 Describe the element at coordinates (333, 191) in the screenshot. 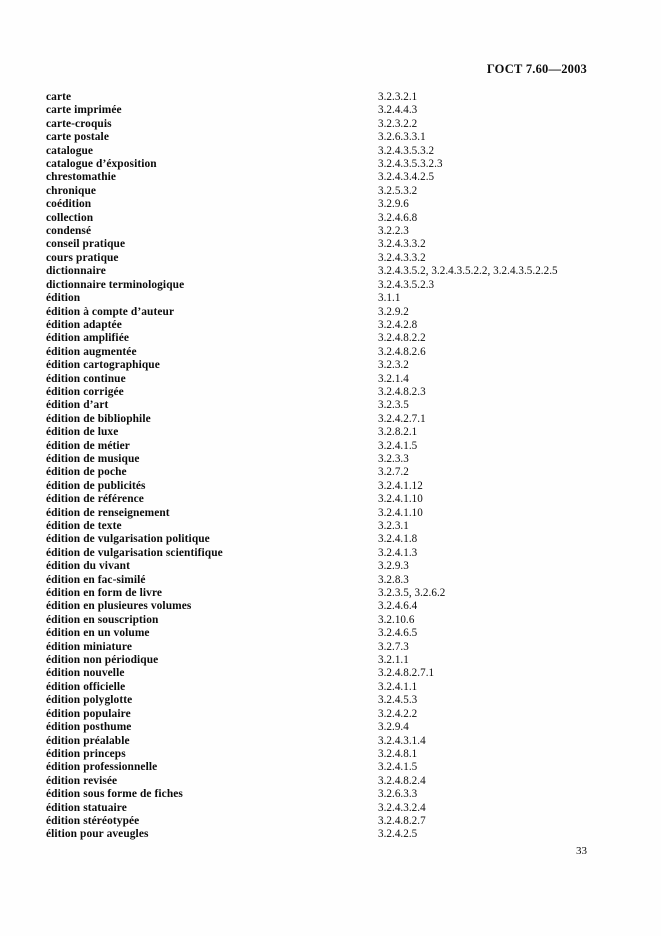

I see `index-entry-row: chronique 3.2.5.3.2` at that location.